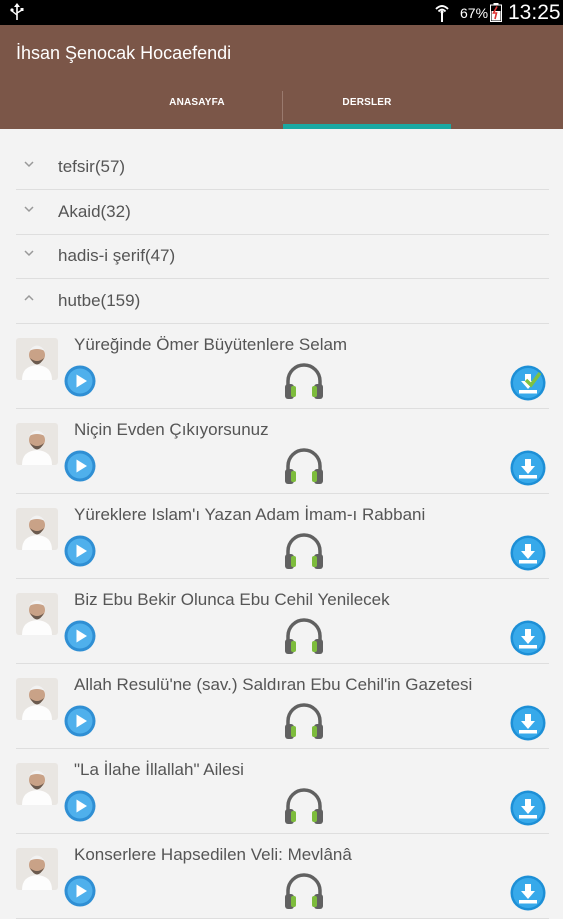 The width and height of the screenshot is (563, 919). What do you see at coordinates (282, 366) in the screenshot?
I see `track-row: Yüreğinde Ömer Büyütenlere Selam` at bounding box center [282, 366].